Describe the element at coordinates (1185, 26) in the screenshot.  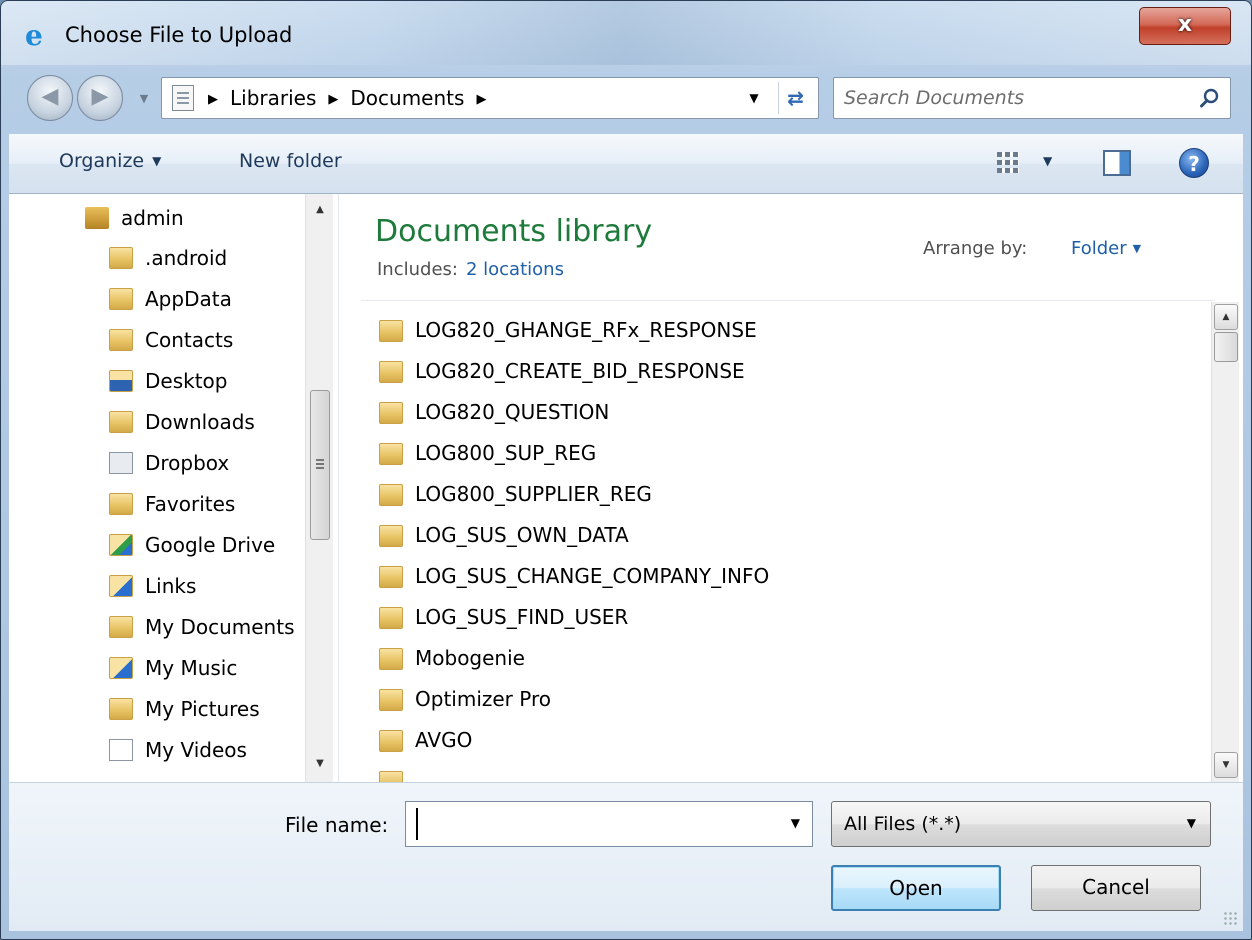
I see `close-button: x` at that location.